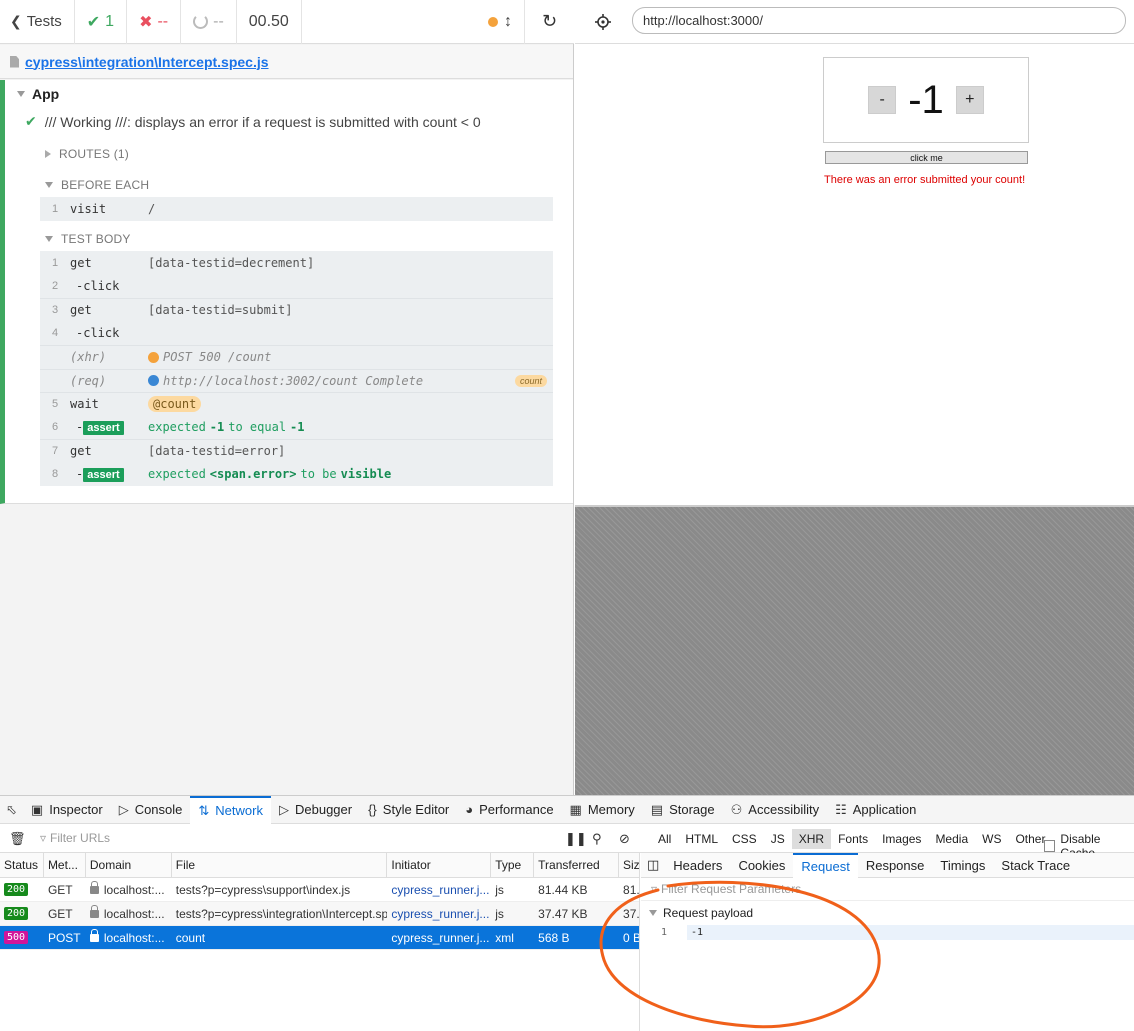 Image resolution: width=1134 pixels, height=1031 pixels. I want to click on tests-back-button: ❮ Tests, so click(37, 22).